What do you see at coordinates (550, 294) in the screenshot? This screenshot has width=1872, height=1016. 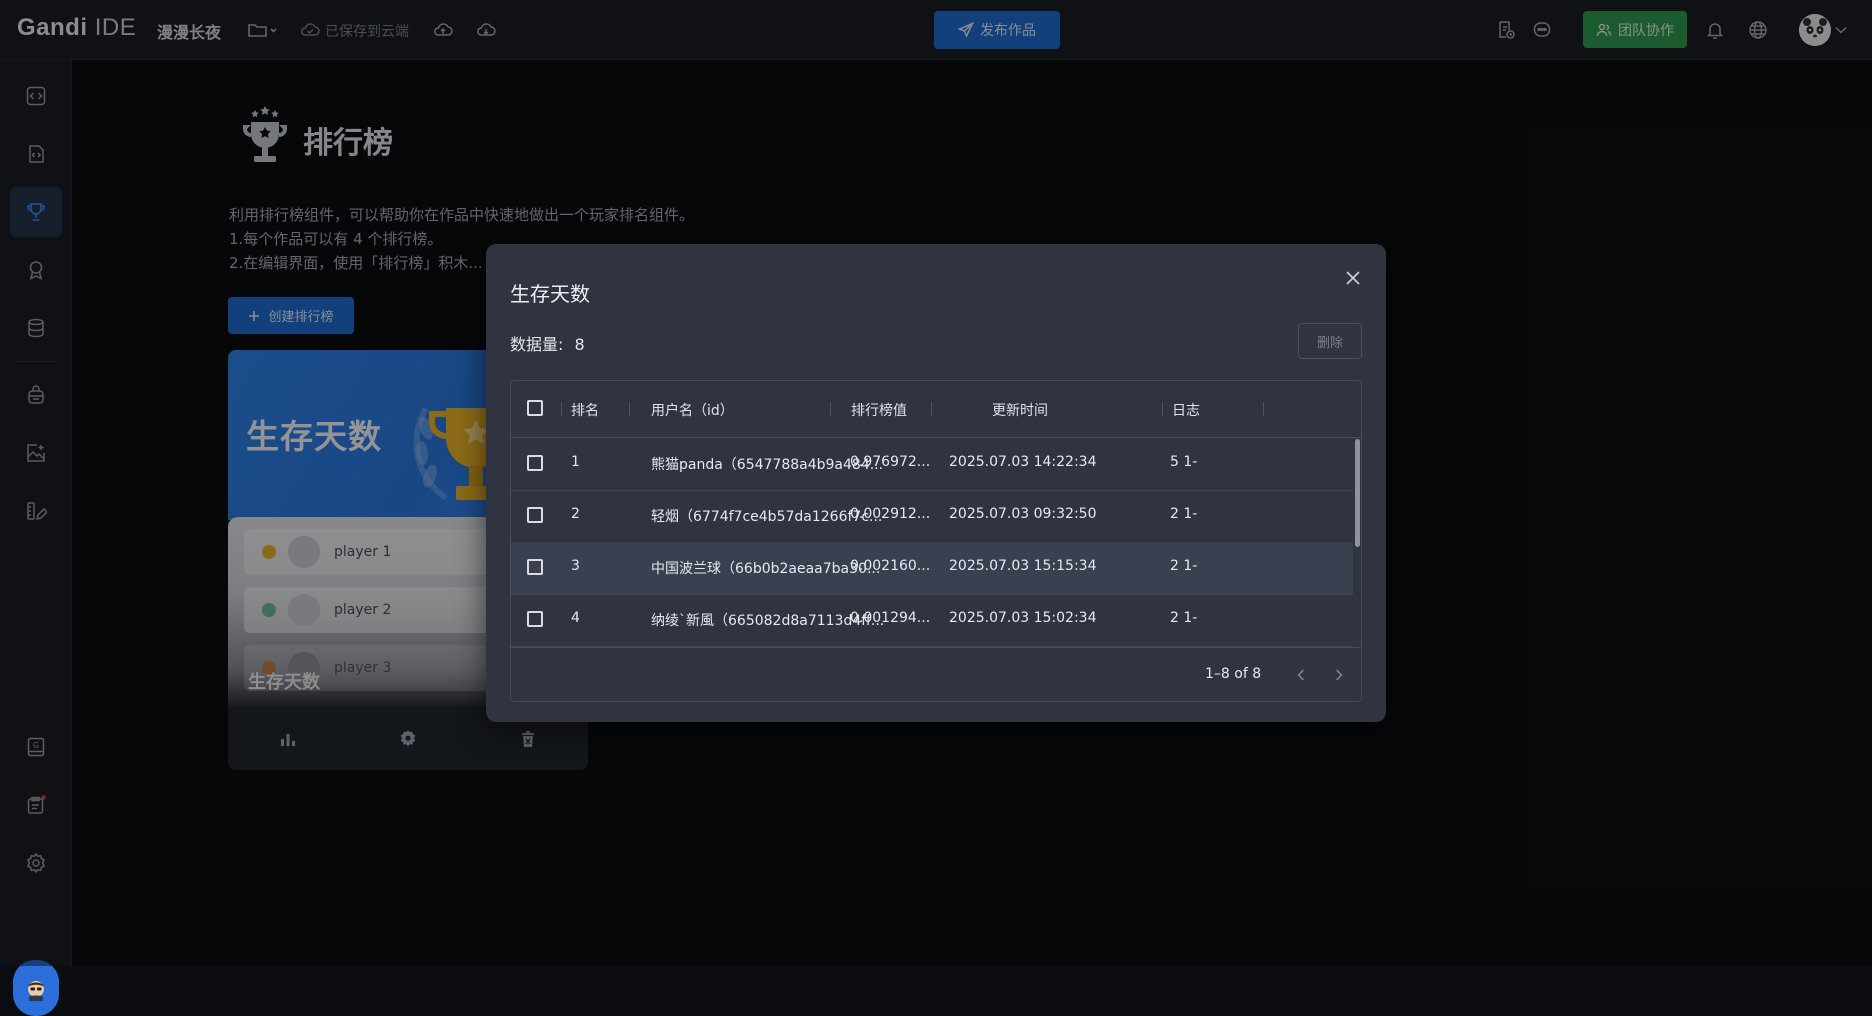 I see `modal-title: 生存天数` at bounding box center [550, 294].